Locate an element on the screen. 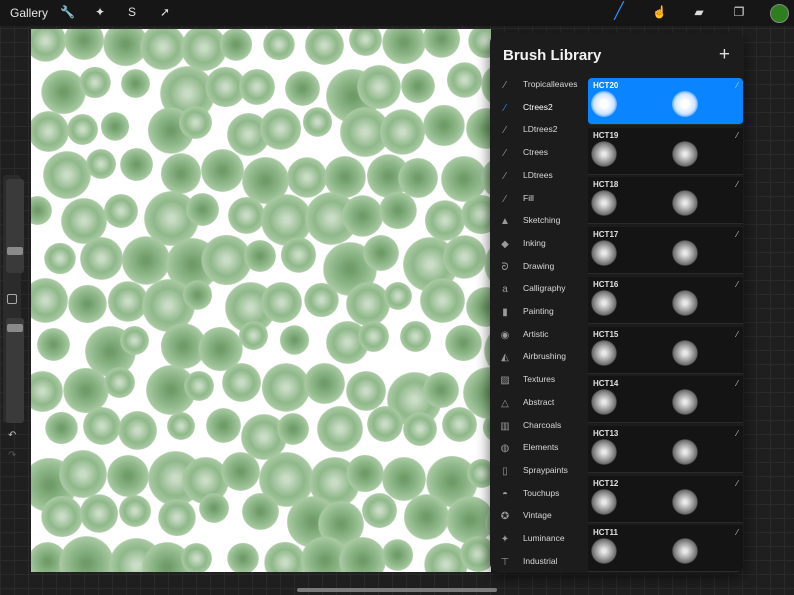 Image resolution: width=794 pixels, height=595 pixels. category-label: Sketching is located at coordinates (542, 220).